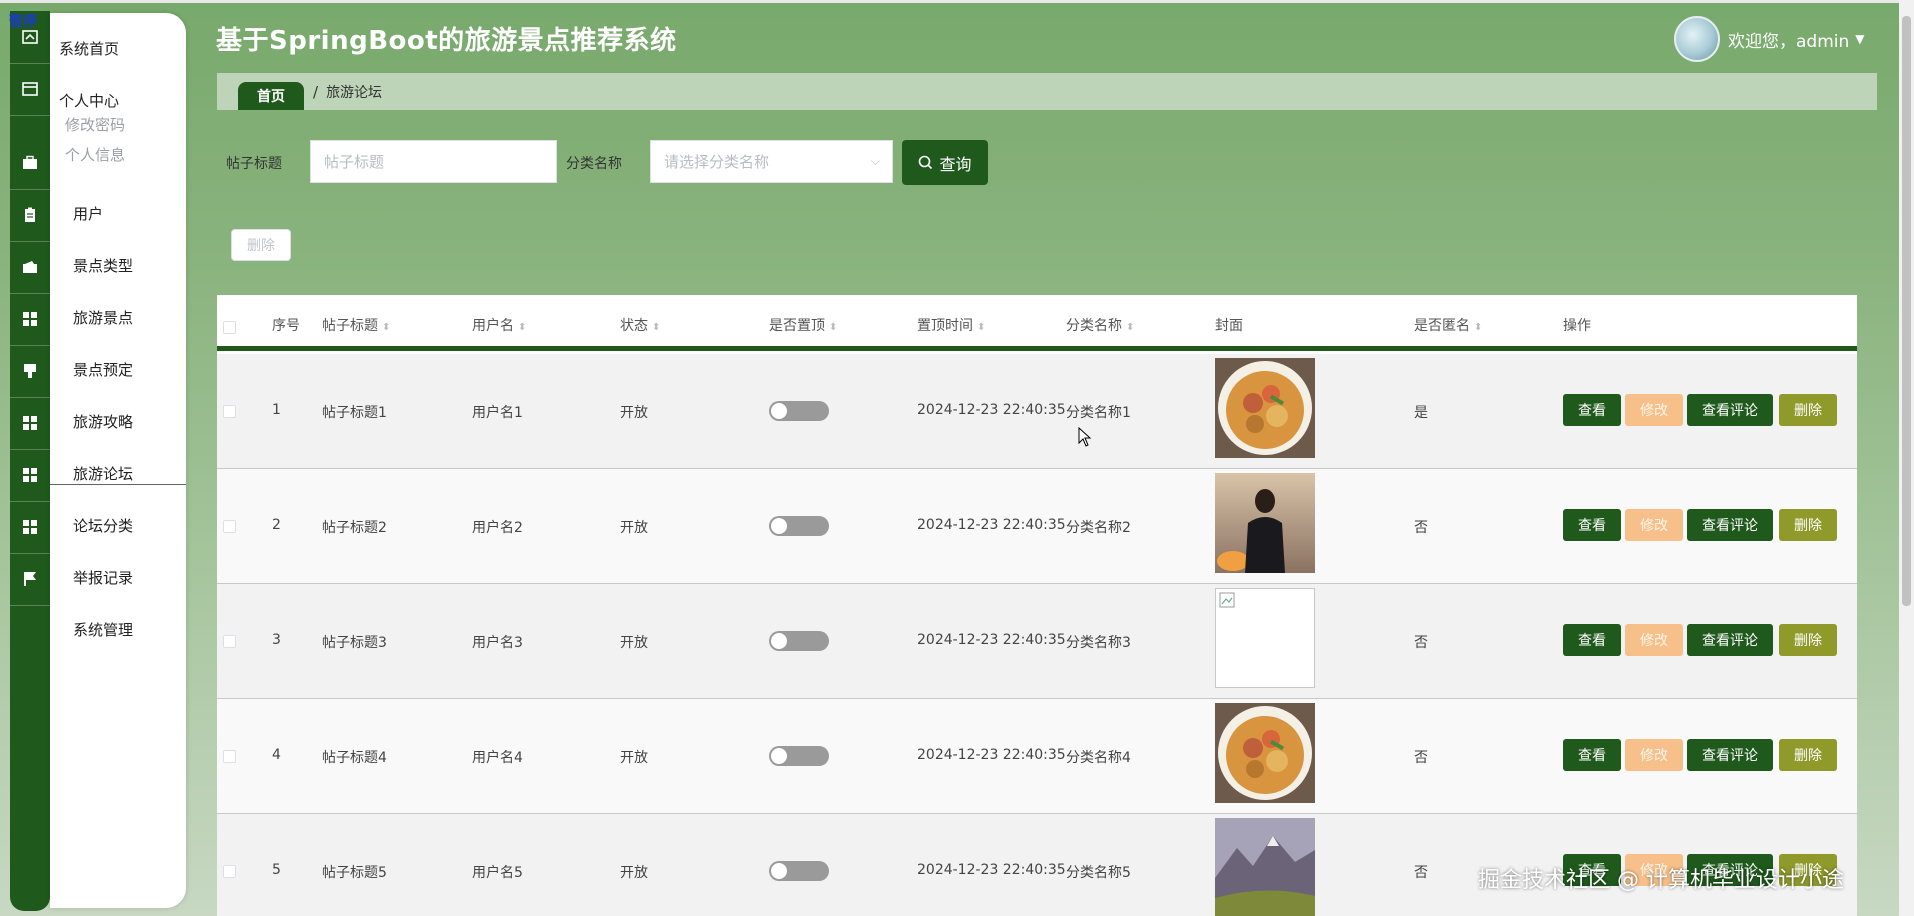 The width and height of the screenshot is (1914, 916). Describe the element at coordinates (129, 525) in the screenshot. I see `sidebar-item-forum-categories: 论坛分类` at that location.